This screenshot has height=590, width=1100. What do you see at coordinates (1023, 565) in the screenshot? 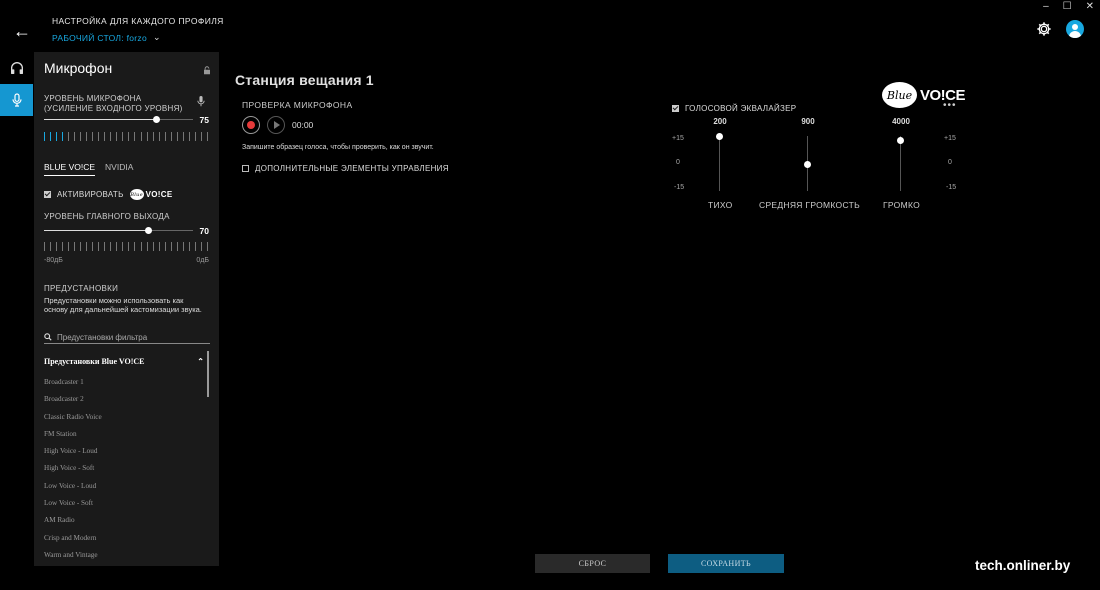
I see `watermark: tech.onliner.by` at bounding box center [1023, 565].